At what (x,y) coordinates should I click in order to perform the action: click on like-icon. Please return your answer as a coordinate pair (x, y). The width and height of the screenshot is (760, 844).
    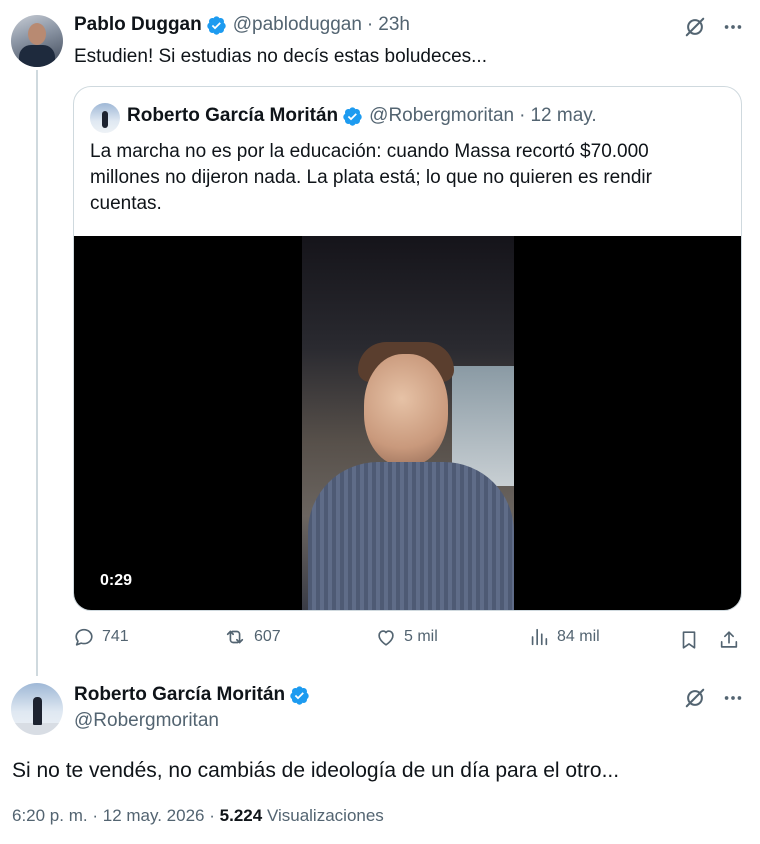
    Looking at the image, I should click on (386, 637).